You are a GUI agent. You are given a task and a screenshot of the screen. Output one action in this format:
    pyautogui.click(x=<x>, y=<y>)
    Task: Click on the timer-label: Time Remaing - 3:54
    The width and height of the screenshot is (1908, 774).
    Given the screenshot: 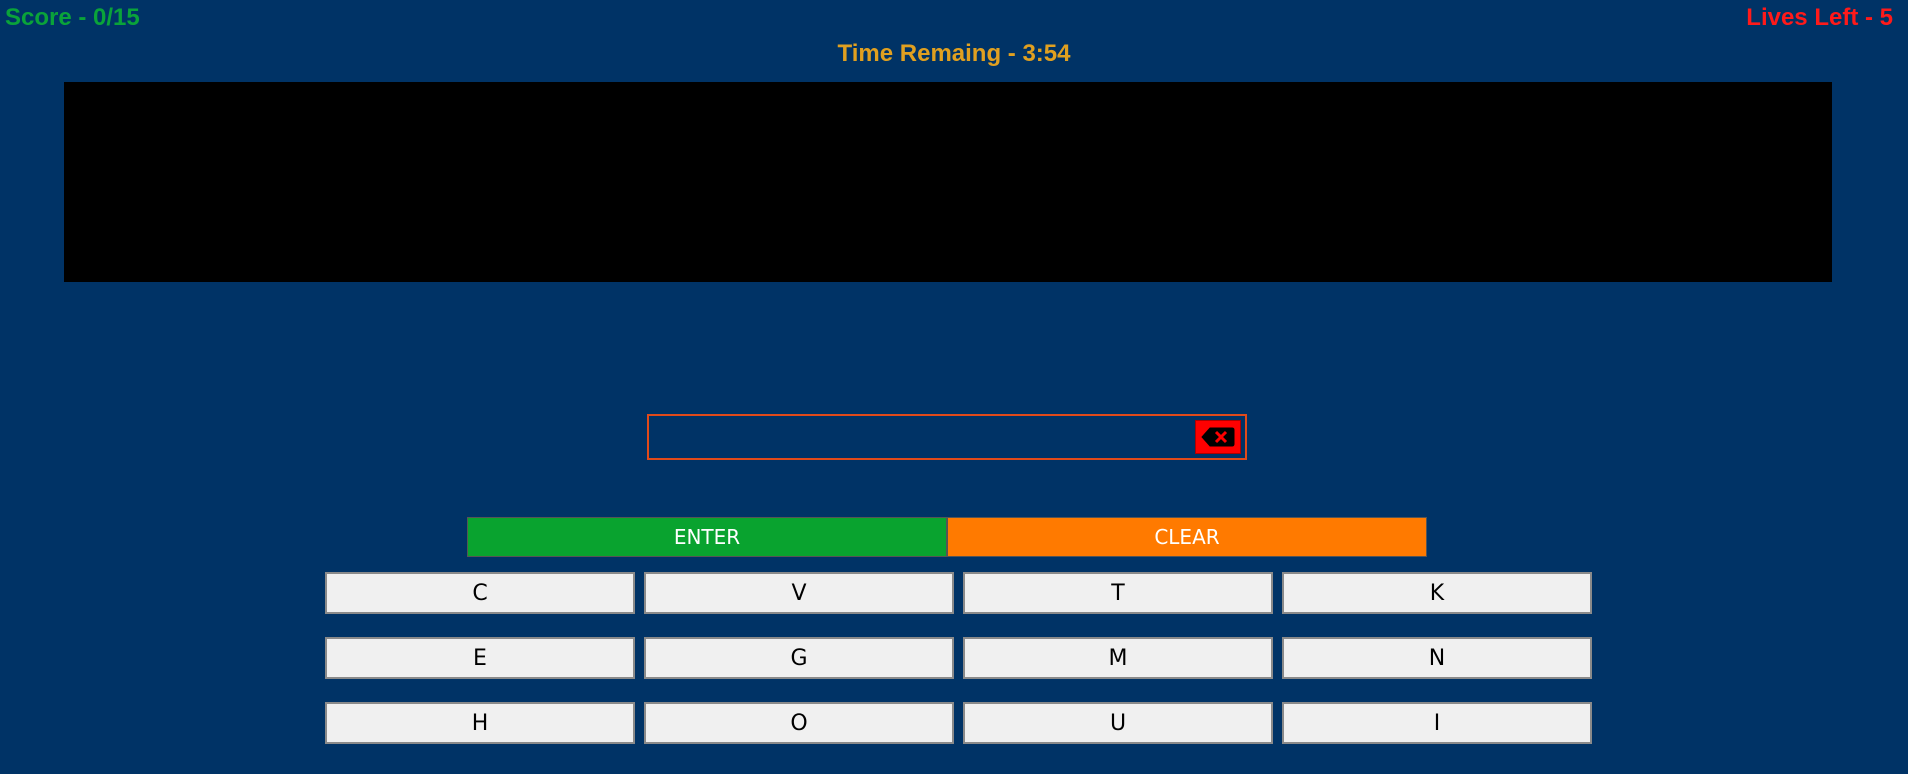 What is the action you would take?
    pyautogui.click(x=954, y=53)
    